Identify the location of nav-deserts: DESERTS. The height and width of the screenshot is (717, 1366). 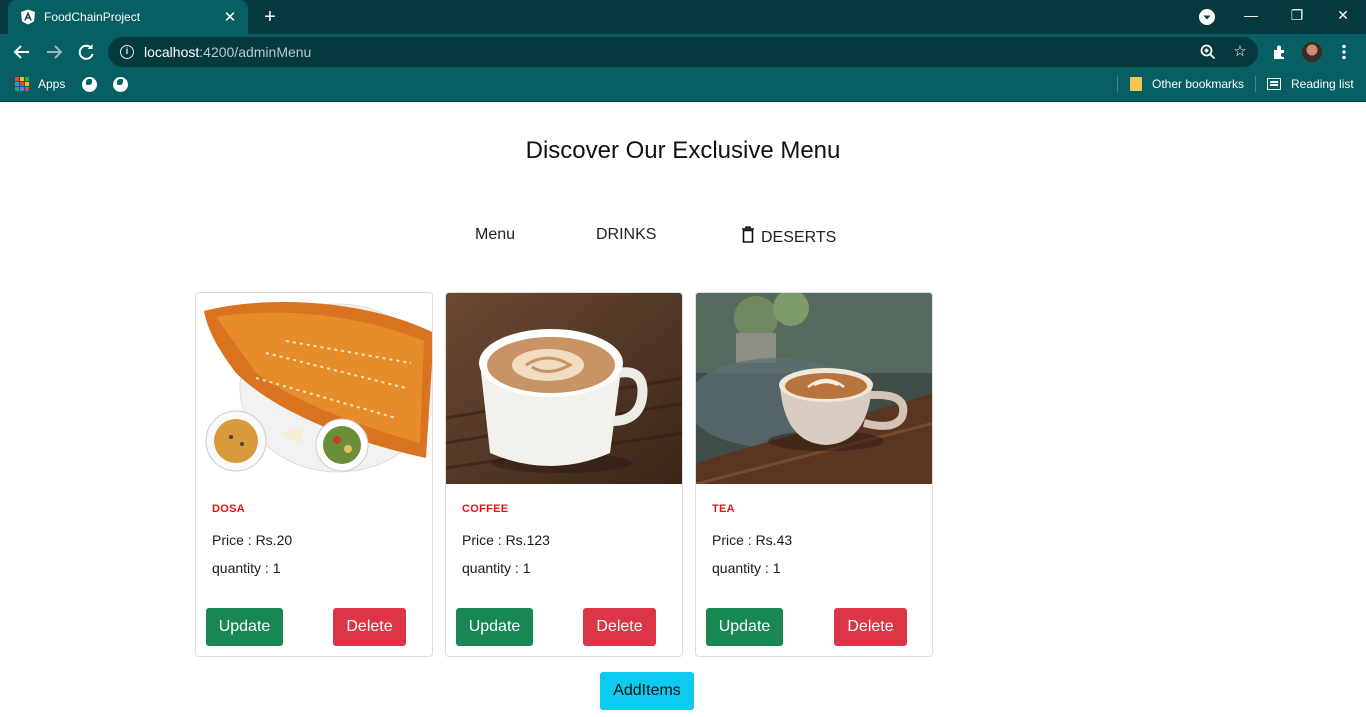
(798, 238).